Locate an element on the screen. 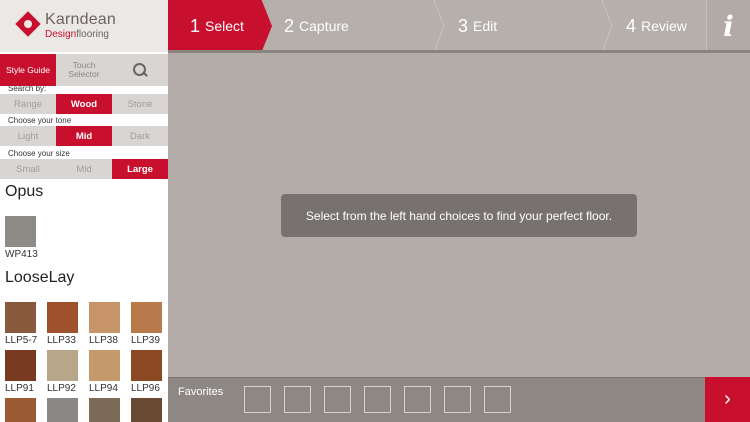 This screenshot has width=750, height=422. collection-title-opus: Opus is located at coordinates (24, 191).